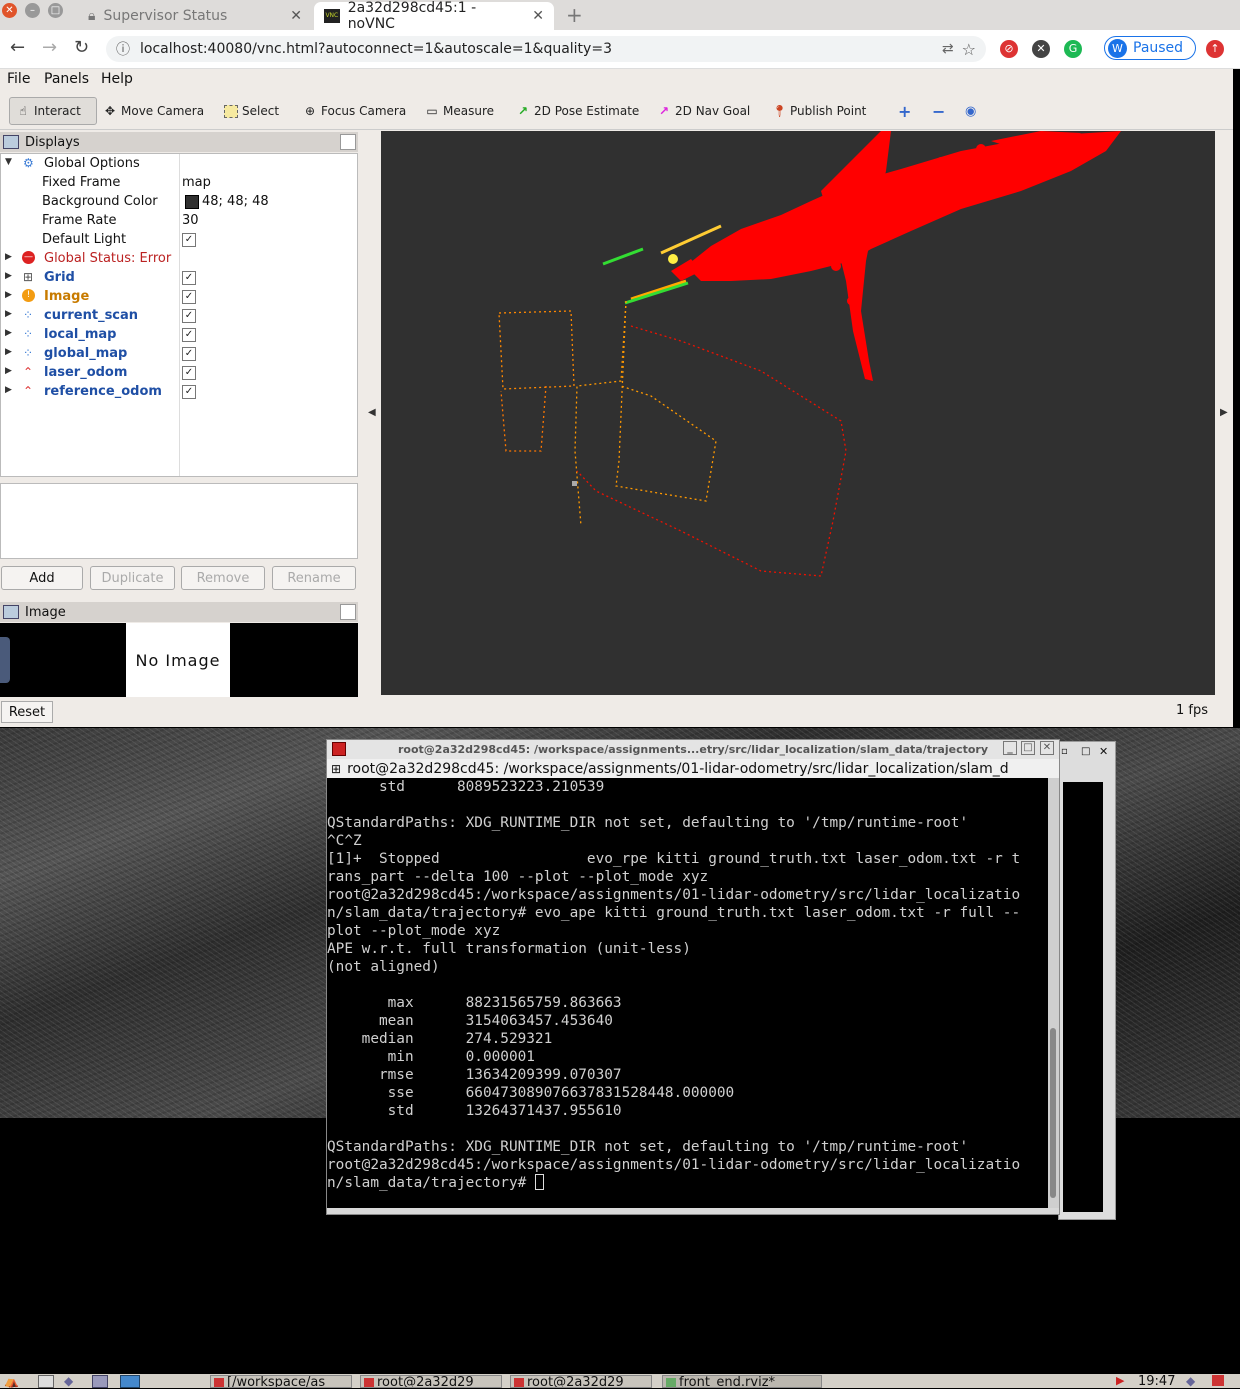 The width and height of the screenshot is (1240, 1389). What do you see at coordinates (179, 277) in the screenshot?
I see `tree-grid: ▶ ⊞ Grid ✓` at bounding box center [179, 277].